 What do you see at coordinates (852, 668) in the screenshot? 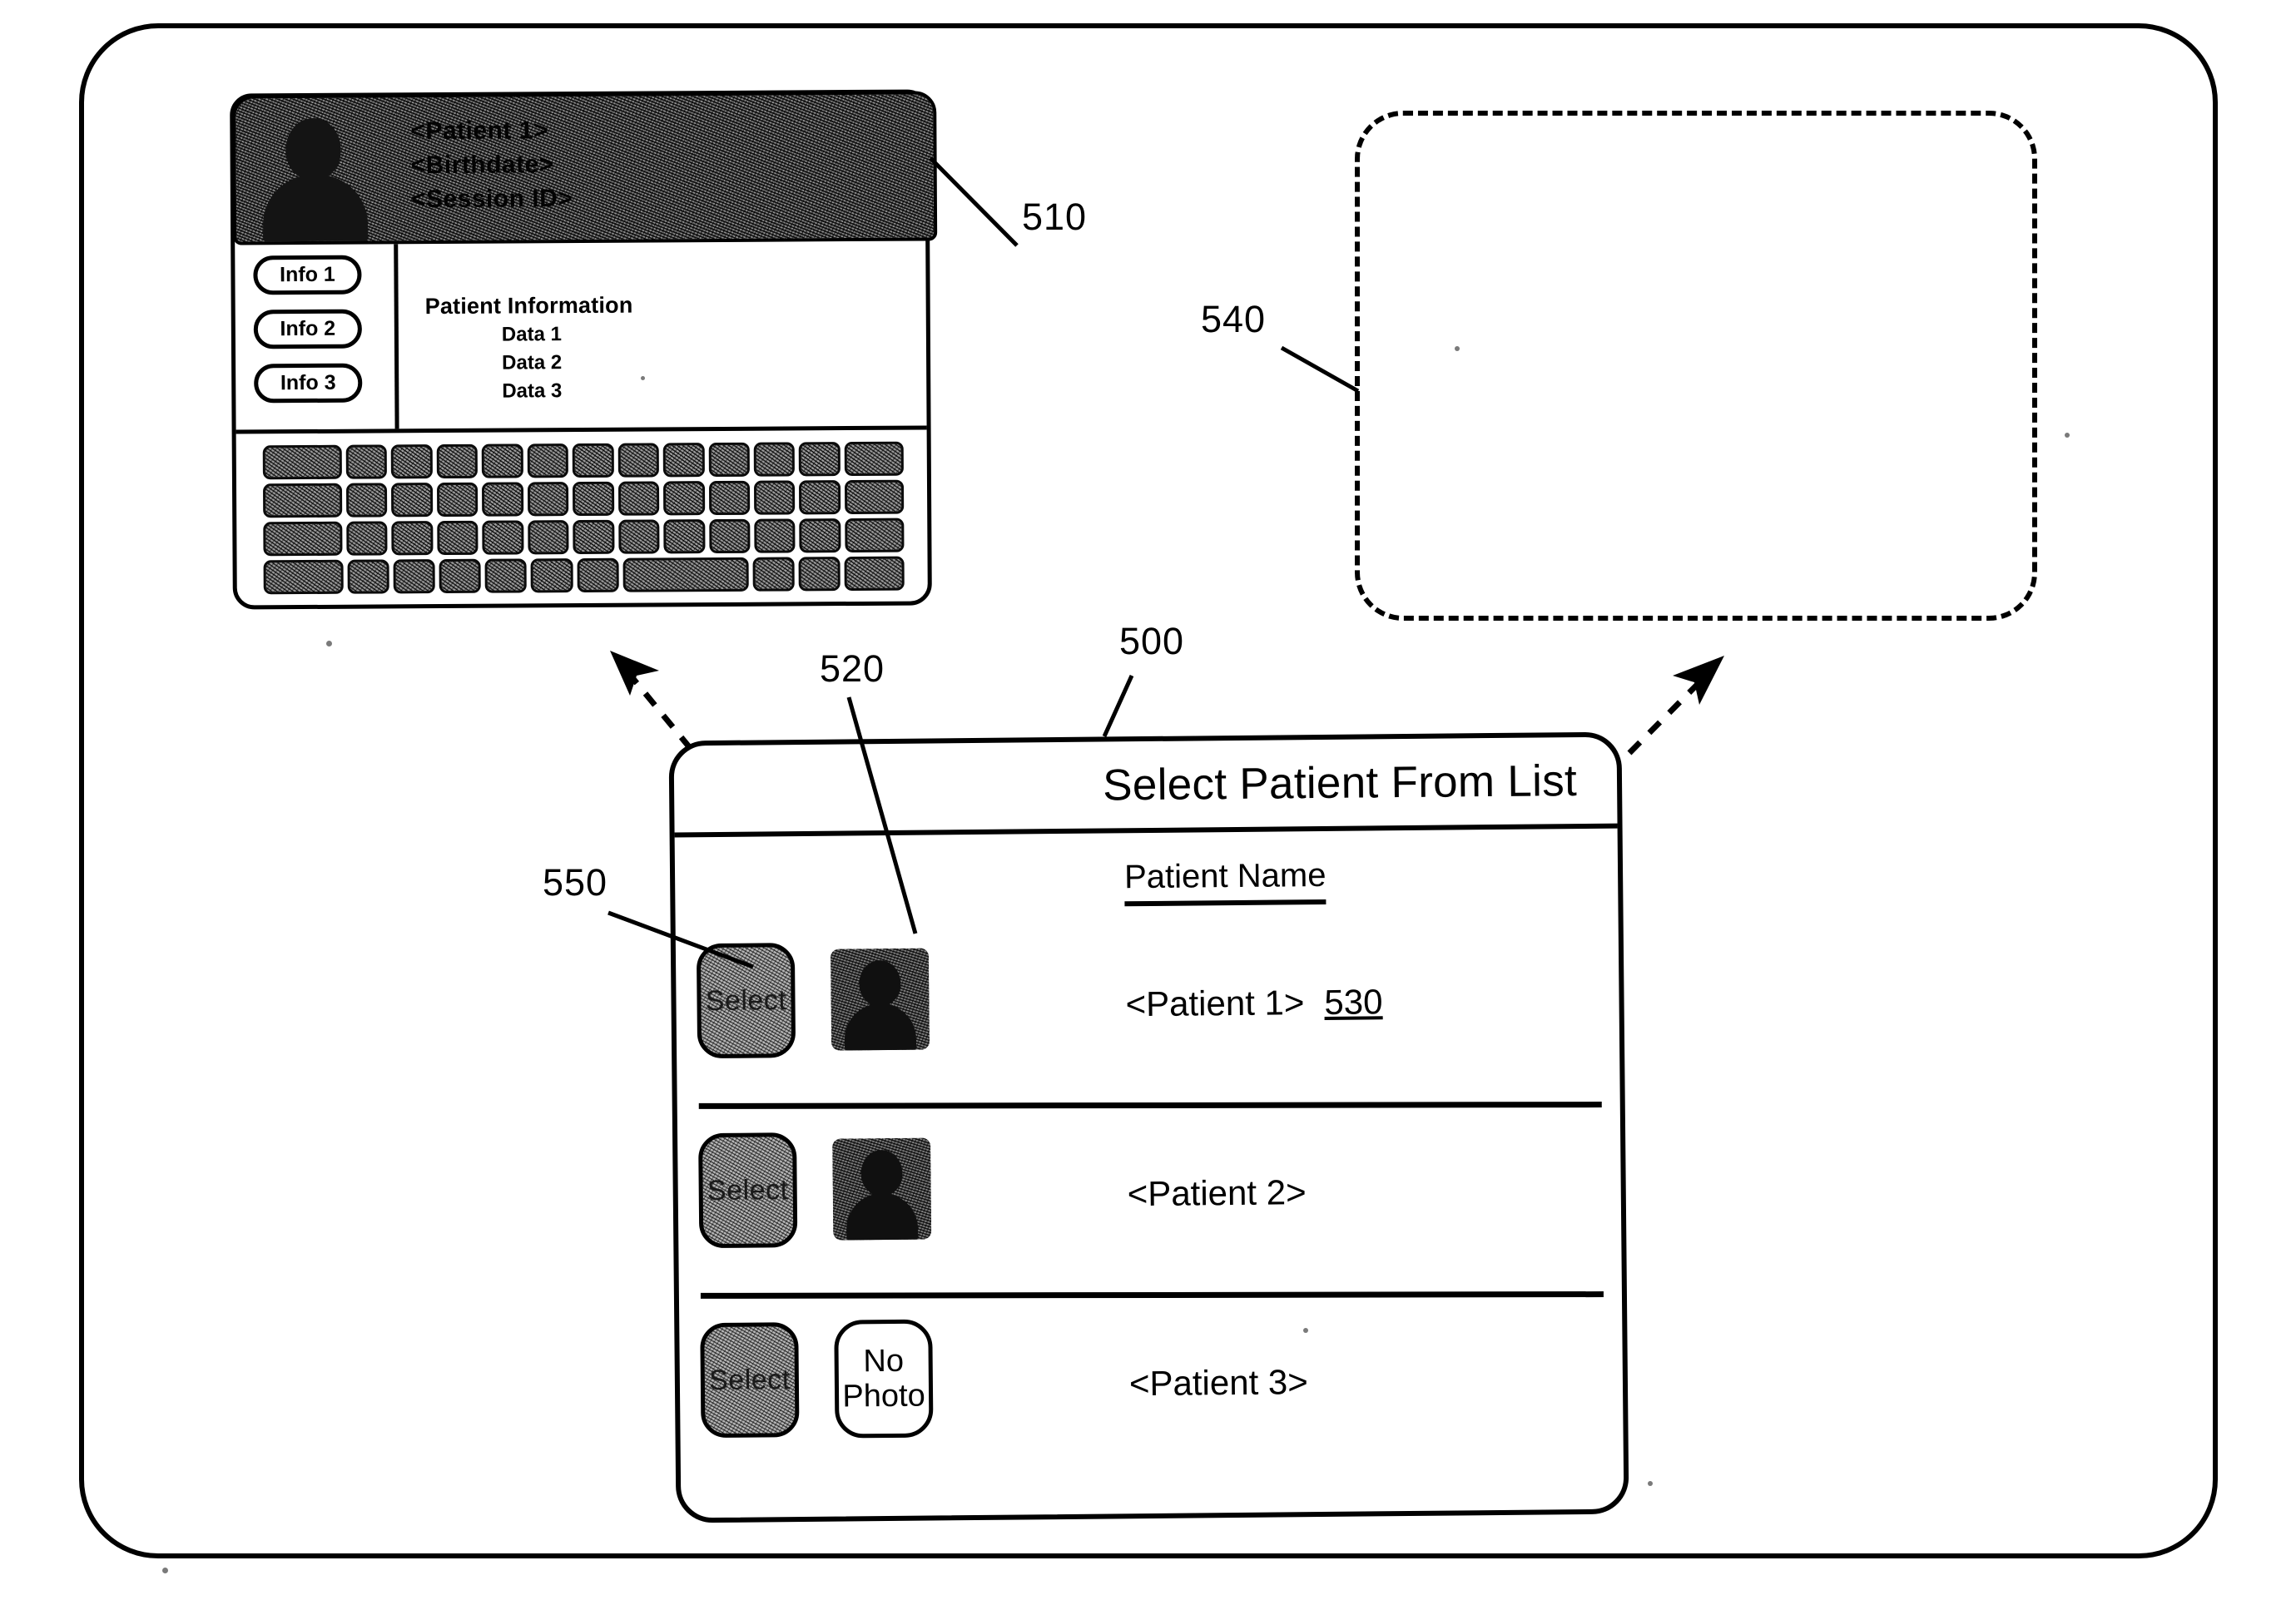
I see `ref-520-label: 520` at bounding box center [852, 668].